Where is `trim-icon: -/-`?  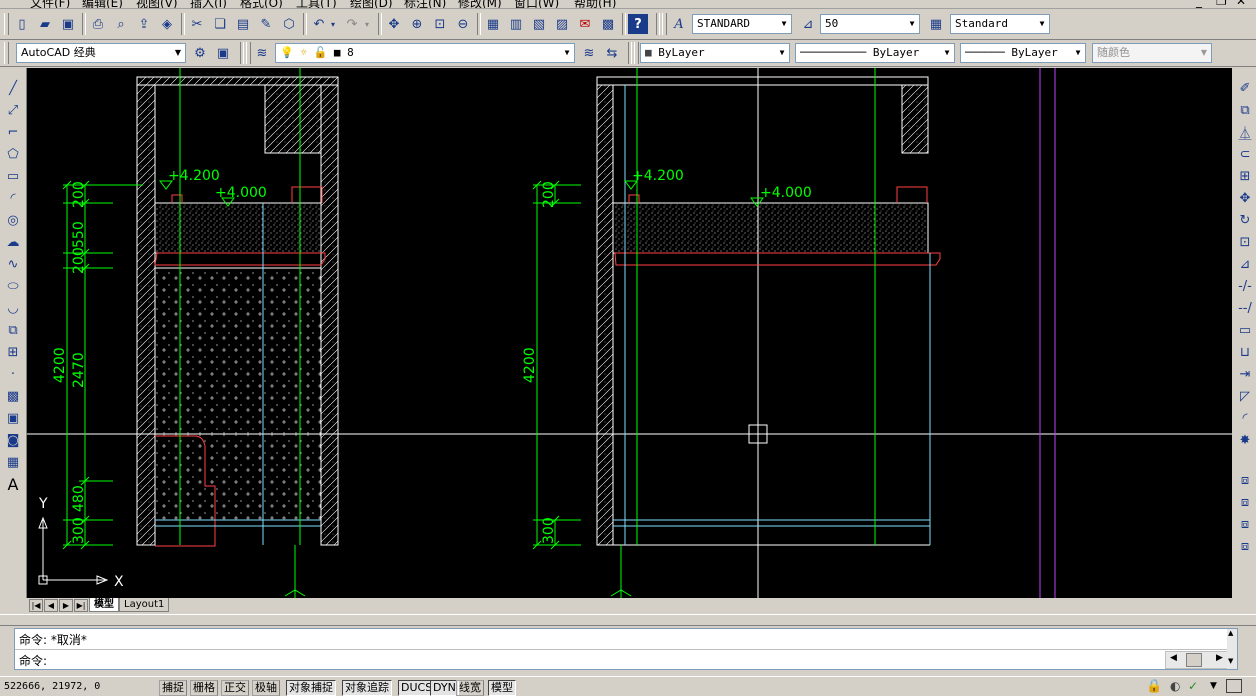
trim-icon: -/- is located at coordinates (1245, 286).